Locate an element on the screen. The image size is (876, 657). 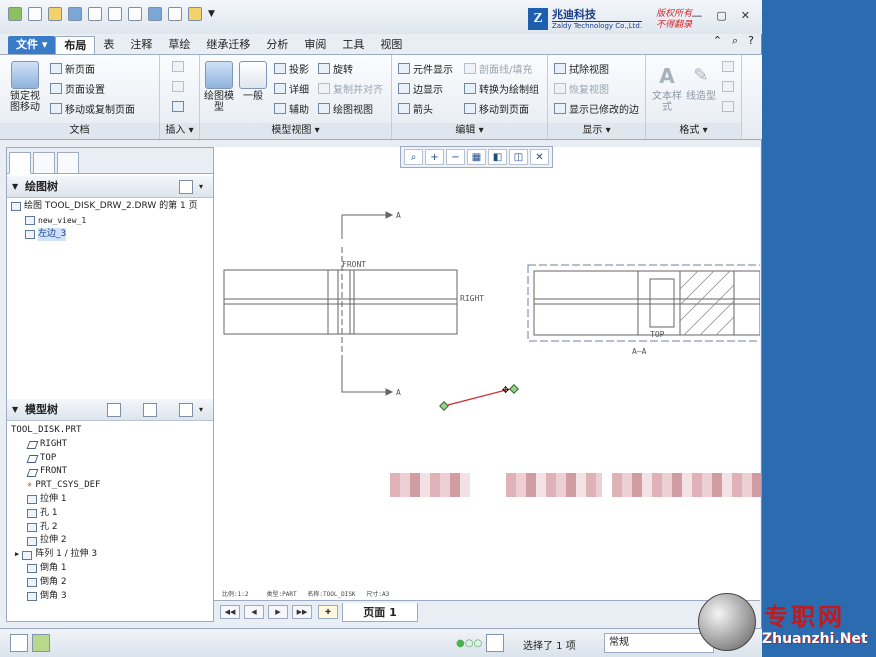
search-icon: ⌕ is located at coordinates (735, 41).